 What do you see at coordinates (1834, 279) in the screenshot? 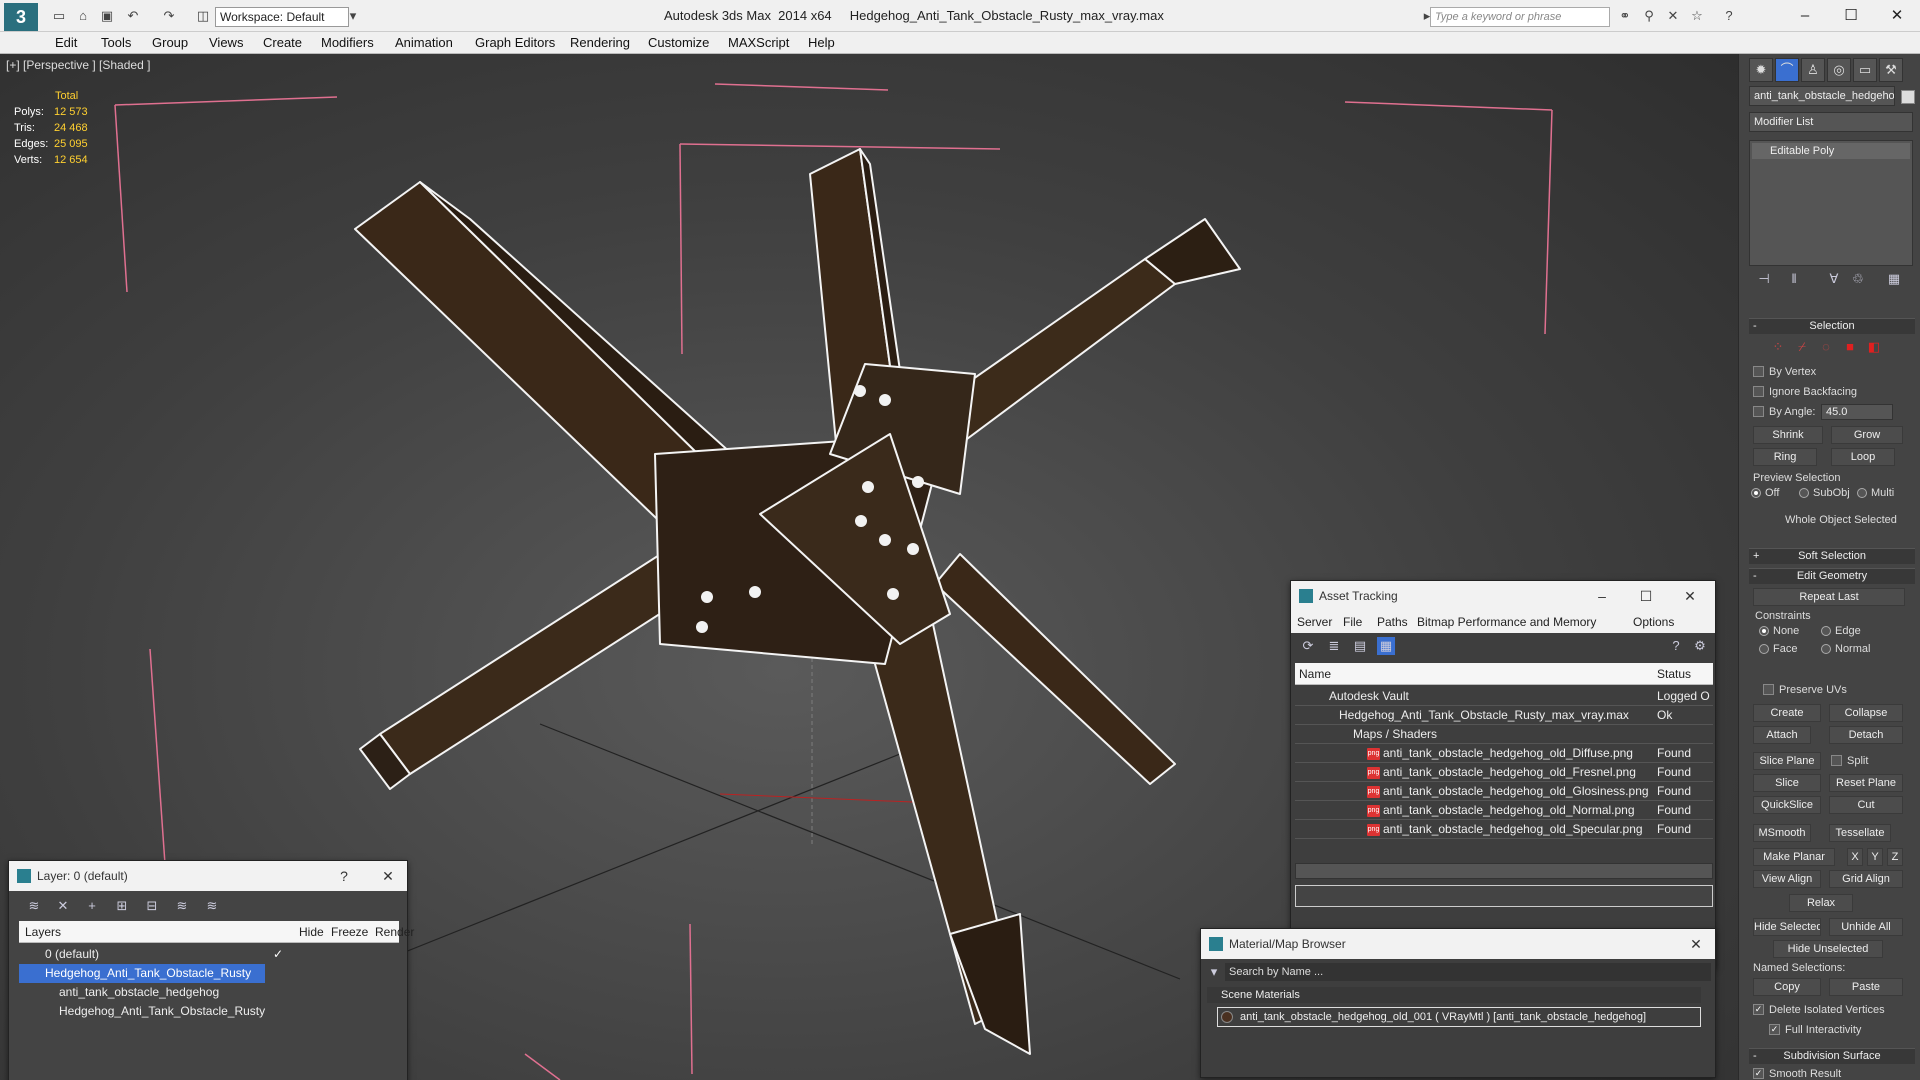
I see `make-unique-icon: ∀` at bounding box center [1834, 279].